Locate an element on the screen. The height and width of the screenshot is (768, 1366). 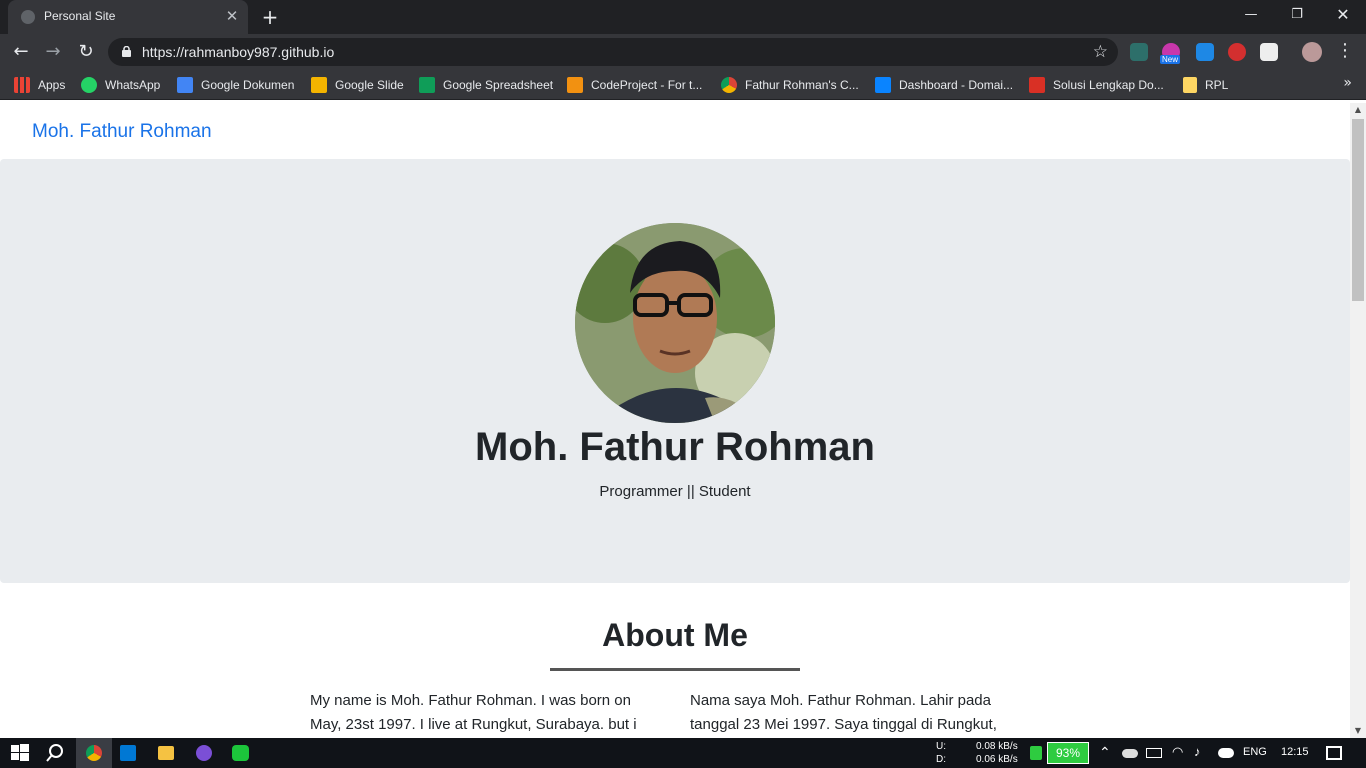
clock: 12:15 is located at coordinates (1295, 752).